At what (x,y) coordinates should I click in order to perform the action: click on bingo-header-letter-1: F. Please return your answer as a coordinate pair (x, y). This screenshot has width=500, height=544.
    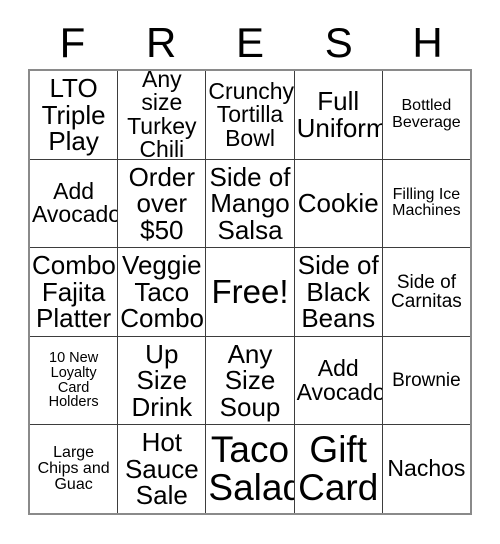
    Looking at the image, I should click on (72, 42).